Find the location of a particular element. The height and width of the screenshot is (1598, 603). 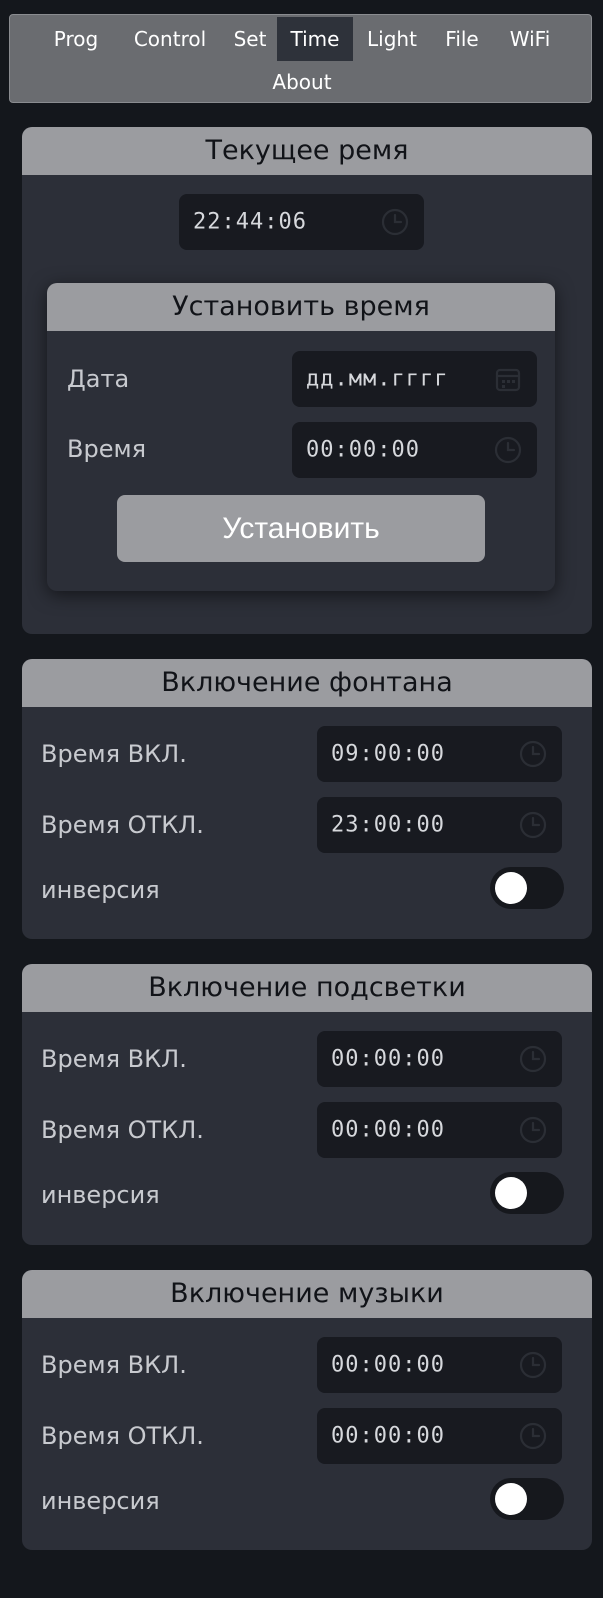

nav-item-set: Set is located at coordinates (250, 39).